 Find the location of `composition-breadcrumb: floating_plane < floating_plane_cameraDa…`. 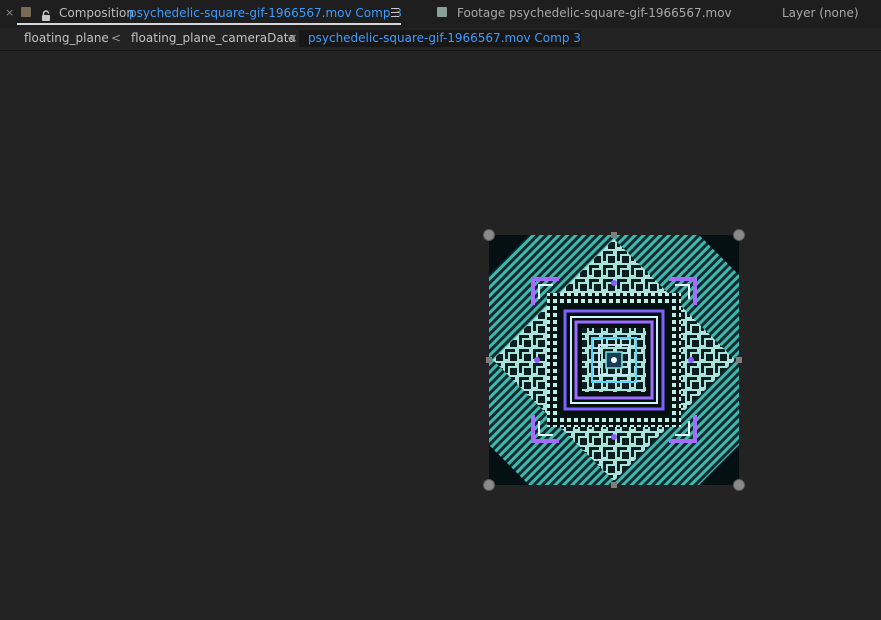

composition-breadcrumb: floating_plane < floating_plane_cameraDa… is located at coordinates (440, 39).